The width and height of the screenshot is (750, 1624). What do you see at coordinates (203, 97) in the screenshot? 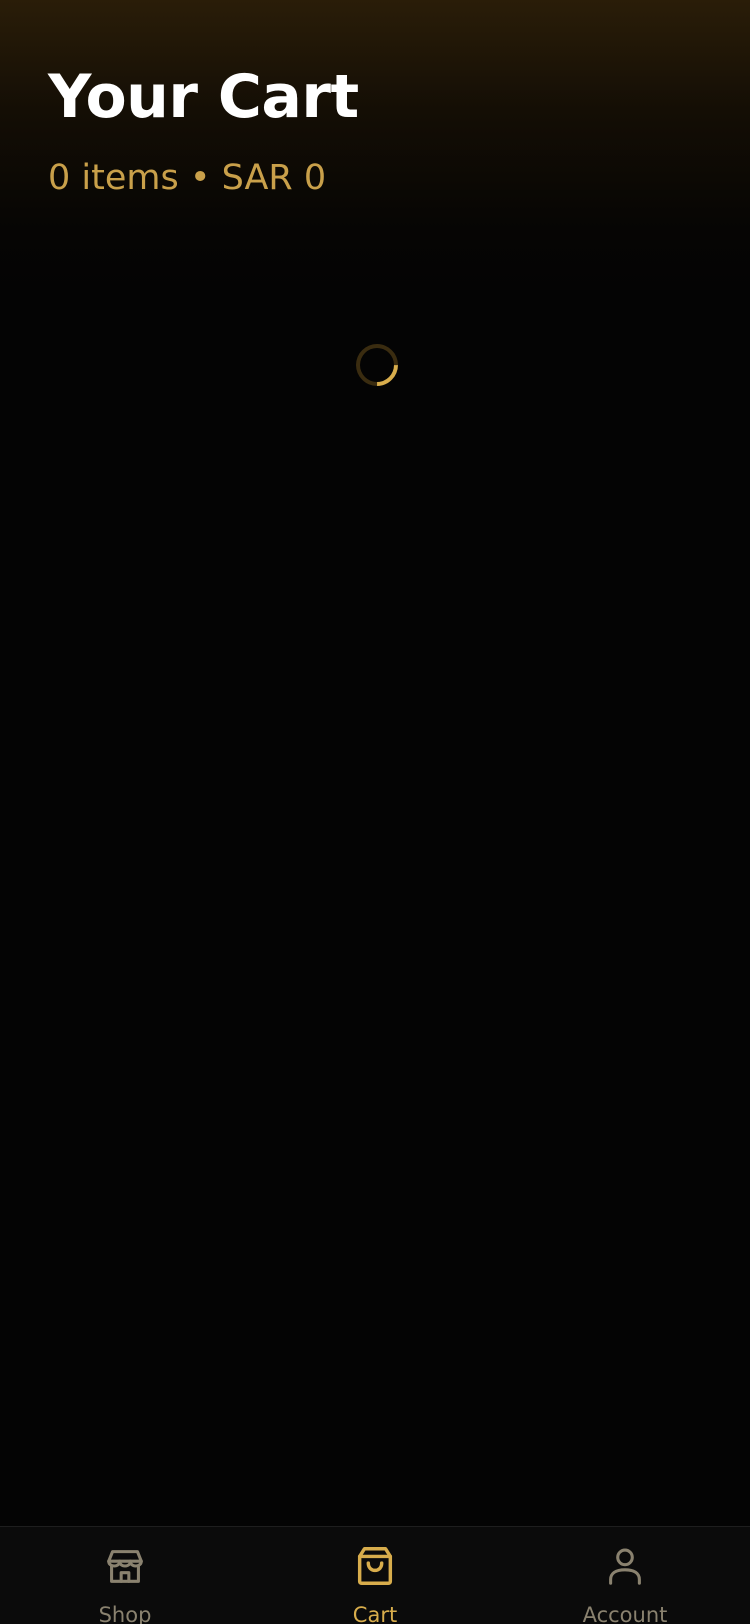
I see `page-title: Your Cart` at bounding box center [203, 97].